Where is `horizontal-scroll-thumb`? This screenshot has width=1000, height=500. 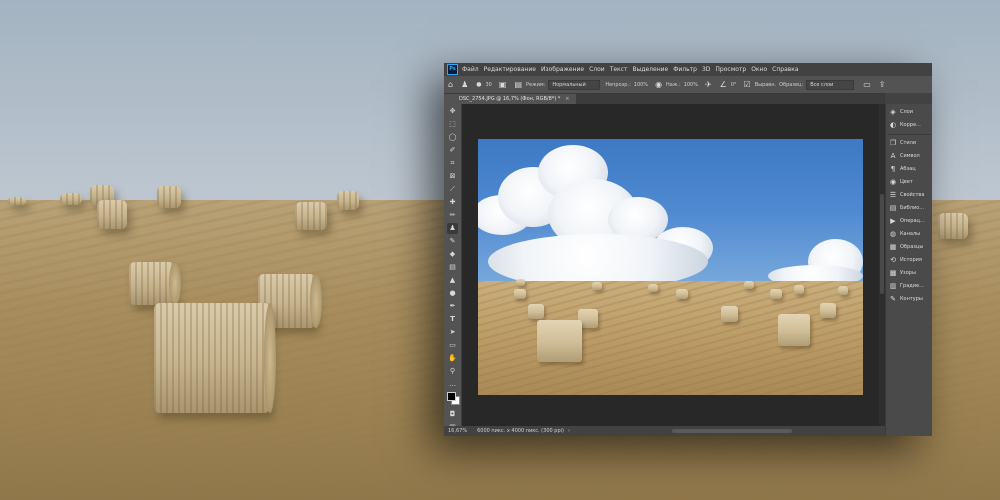
horizontal-scroll-thumb is located at coordinates (732, 431).